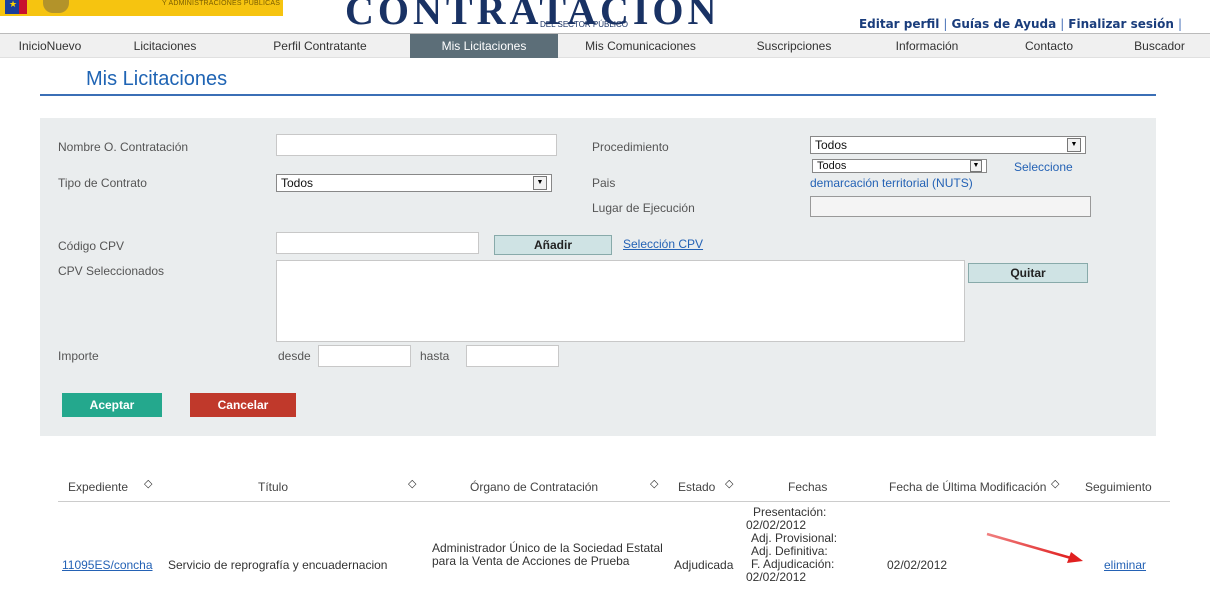  What do you see at coordinates (620, 301) in the screenshot?
I see `cpv-seleccionados-list` at bounding box center [620, 301].